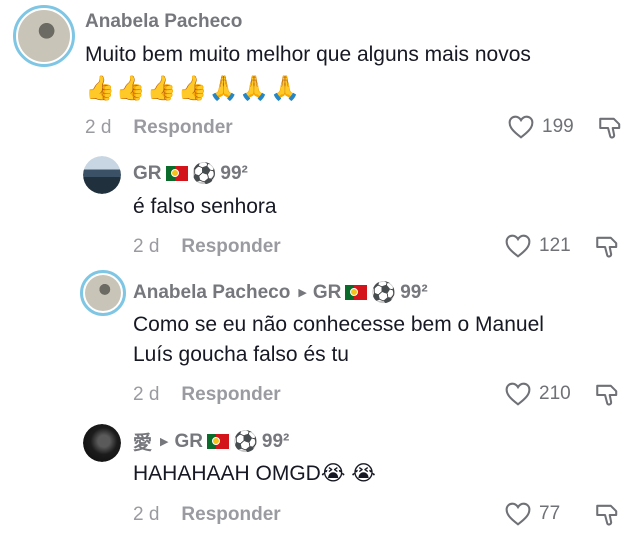 The image size is (644, 533). What do you see at coordinates (555, 245) in the screenshot?
I see `like-count: 121` at bounding box center [555, 245].